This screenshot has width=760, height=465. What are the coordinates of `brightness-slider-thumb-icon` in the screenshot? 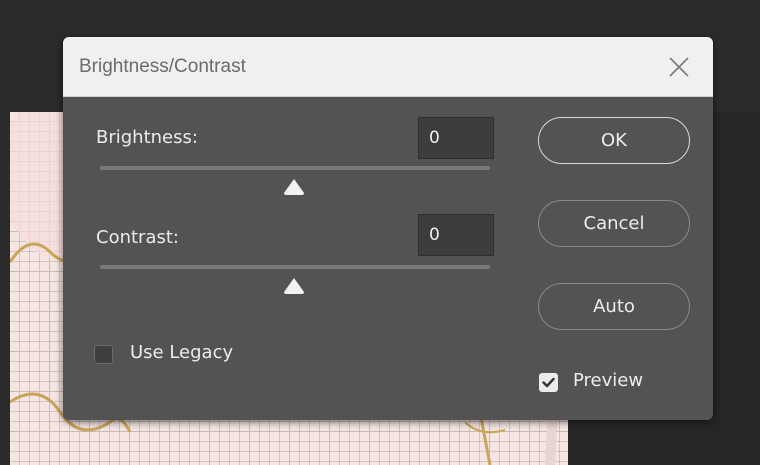 It's located at (294, 187).